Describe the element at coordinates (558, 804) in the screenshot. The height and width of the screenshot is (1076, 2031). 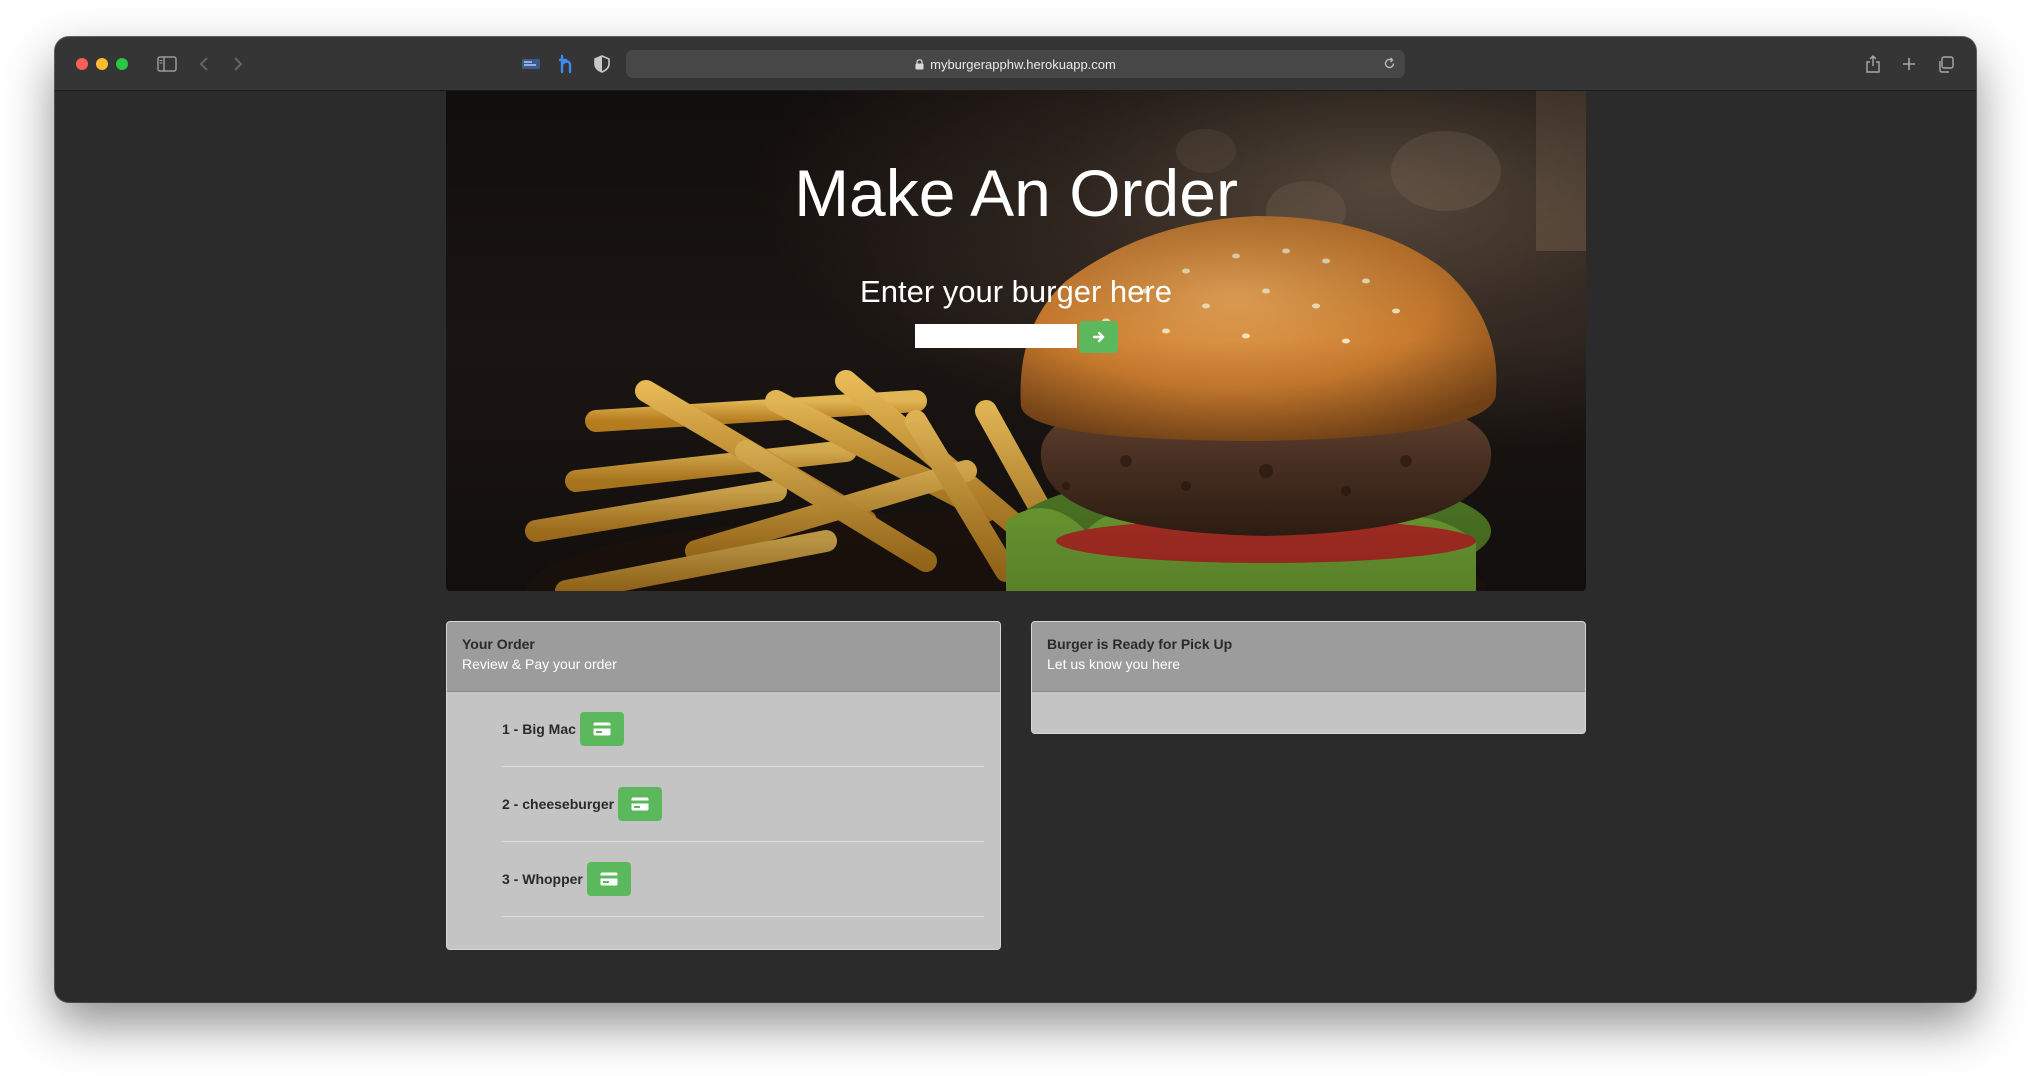
I see `order-item-label: 2 - cheeseburger` at that location.